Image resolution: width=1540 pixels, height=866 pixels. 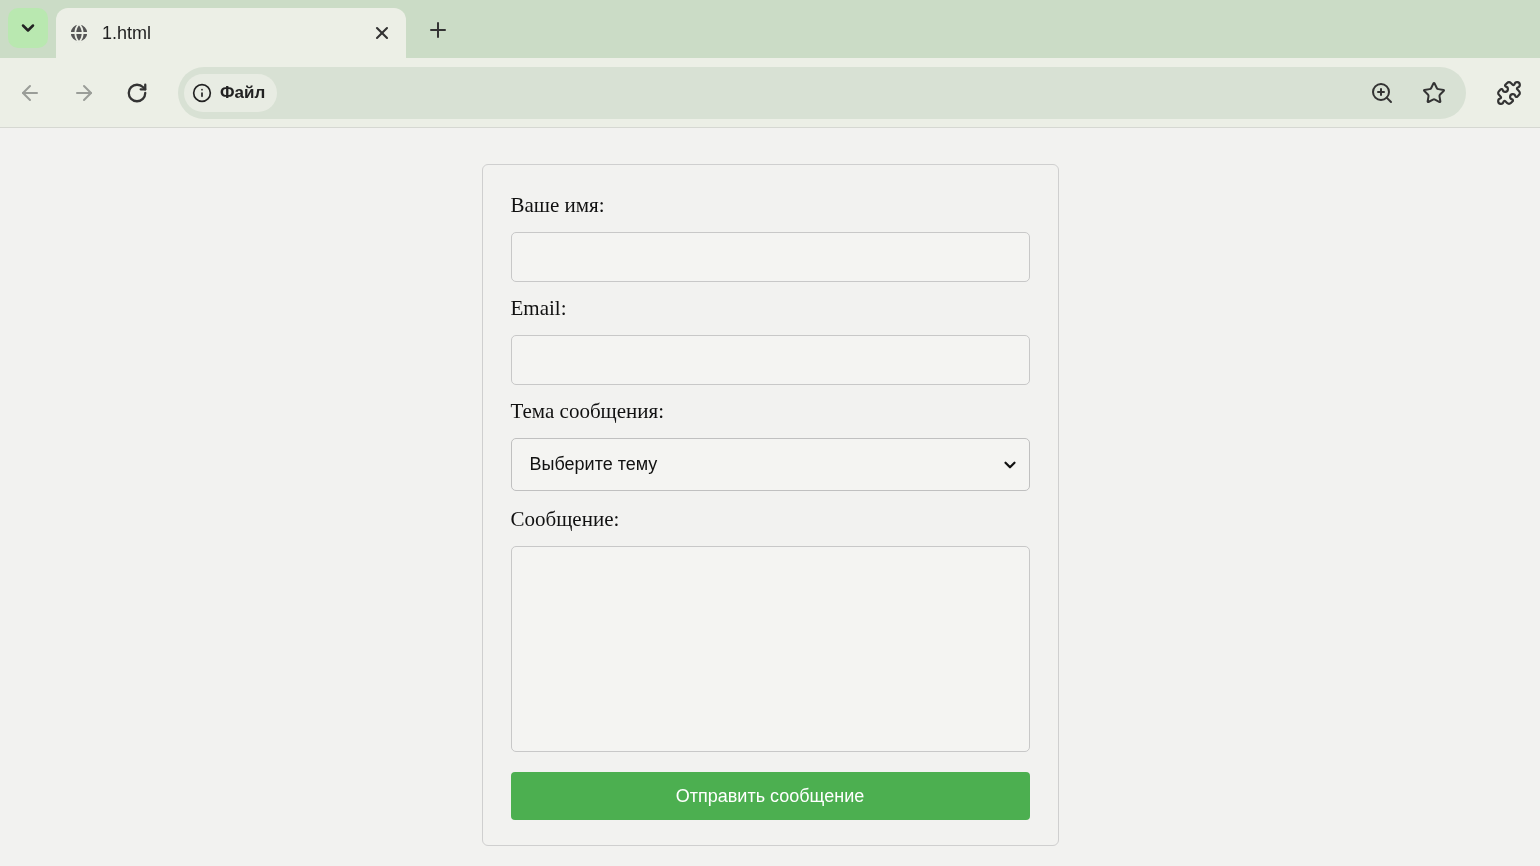 What do you see at coordinates (558, 205) in the screenshot?
I see `field-label: Ваше имя:` at bounding box center [558, 205].